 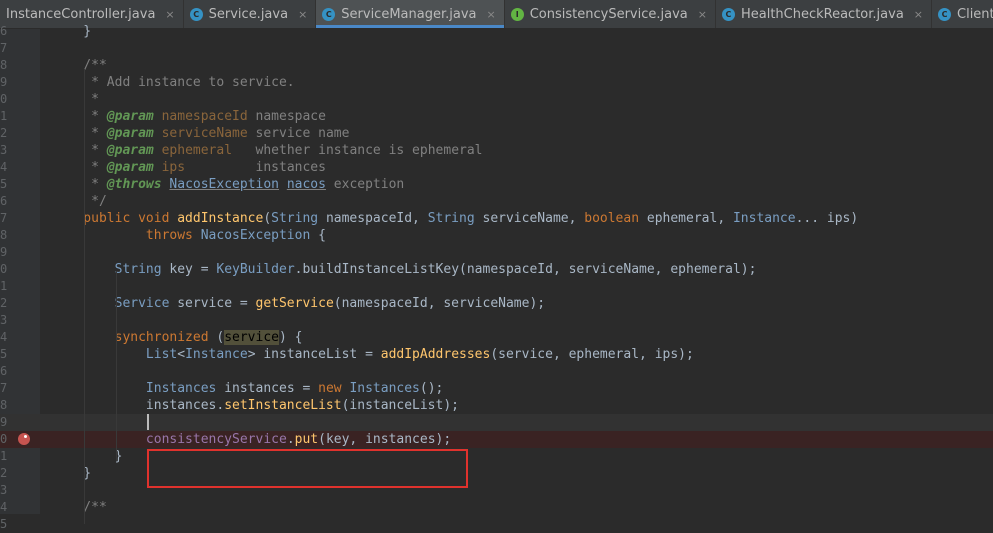 What do you see at coordinates (267, 388) in the screenshot?
I see `code-token: instances =` at bounding box center [267, 388].